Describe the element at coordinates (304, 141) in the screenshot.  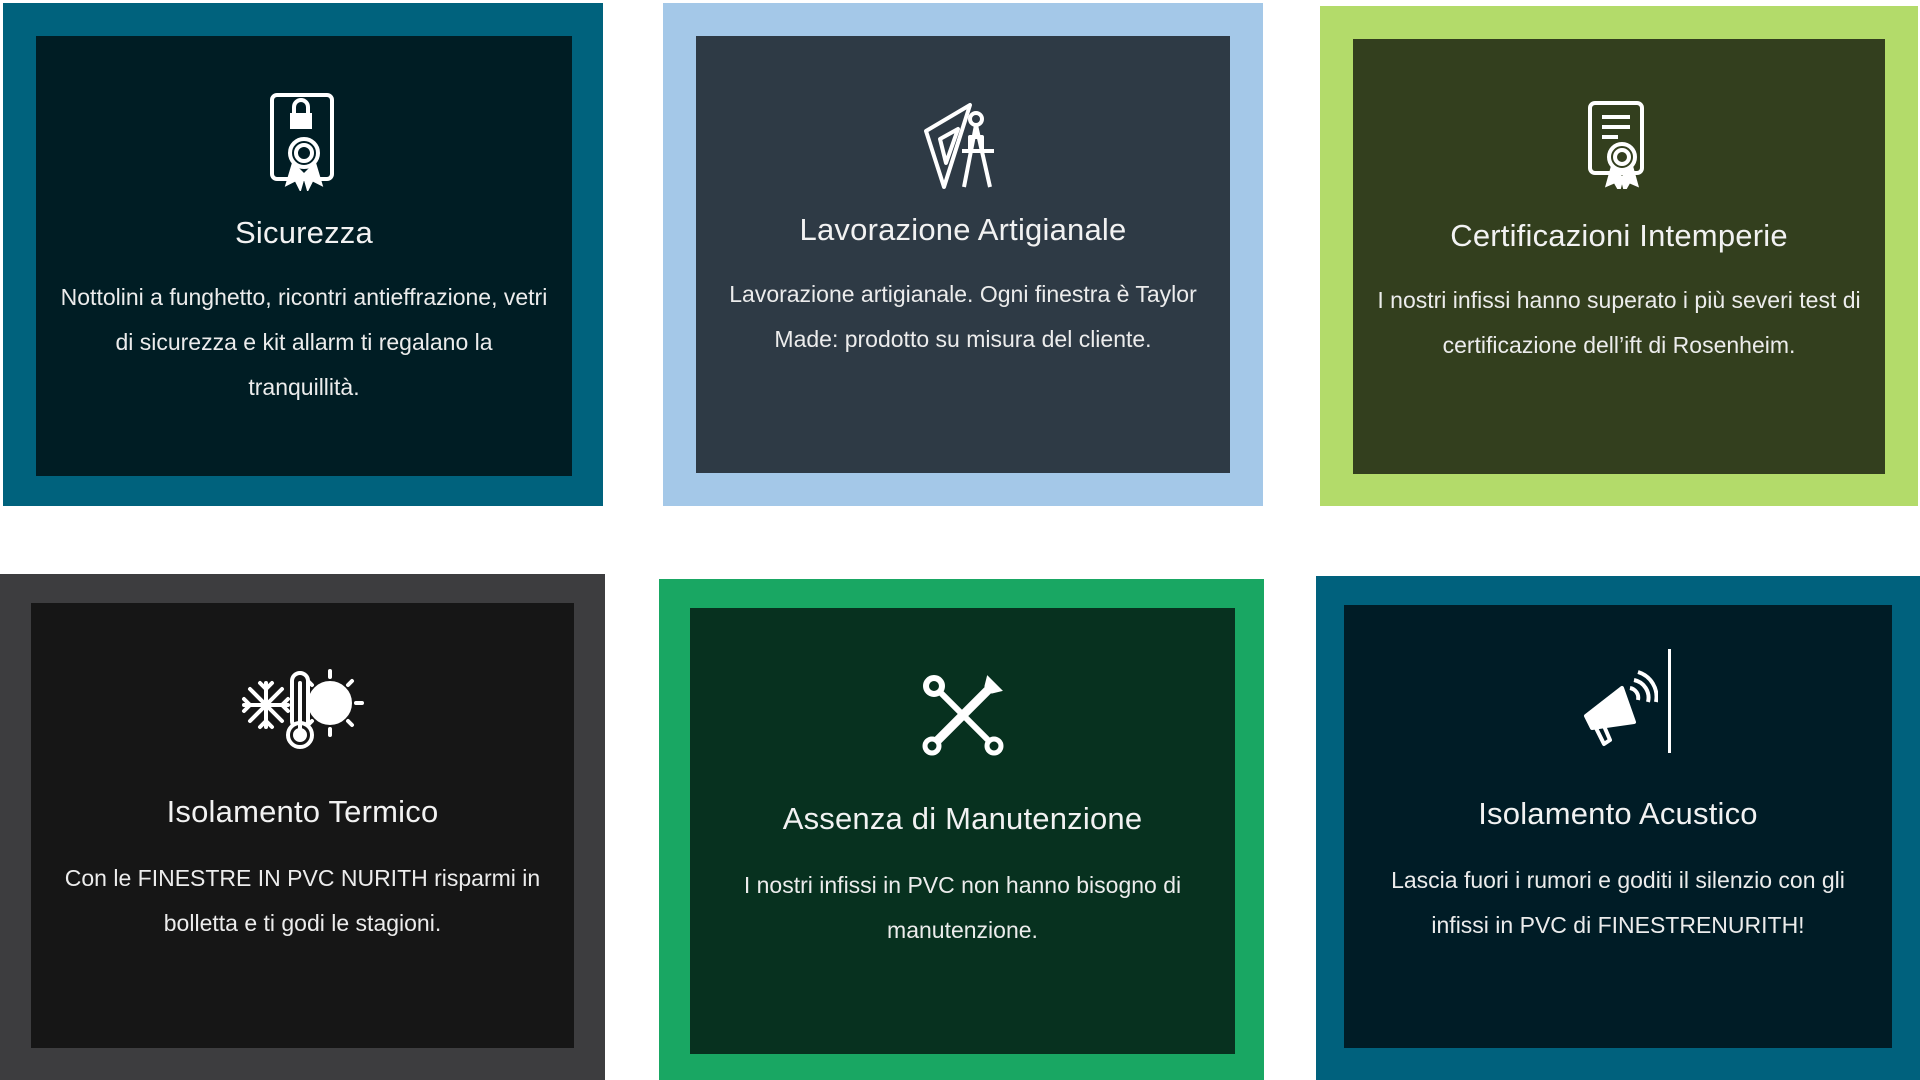
I see `lock-certificate-icon` at that location.